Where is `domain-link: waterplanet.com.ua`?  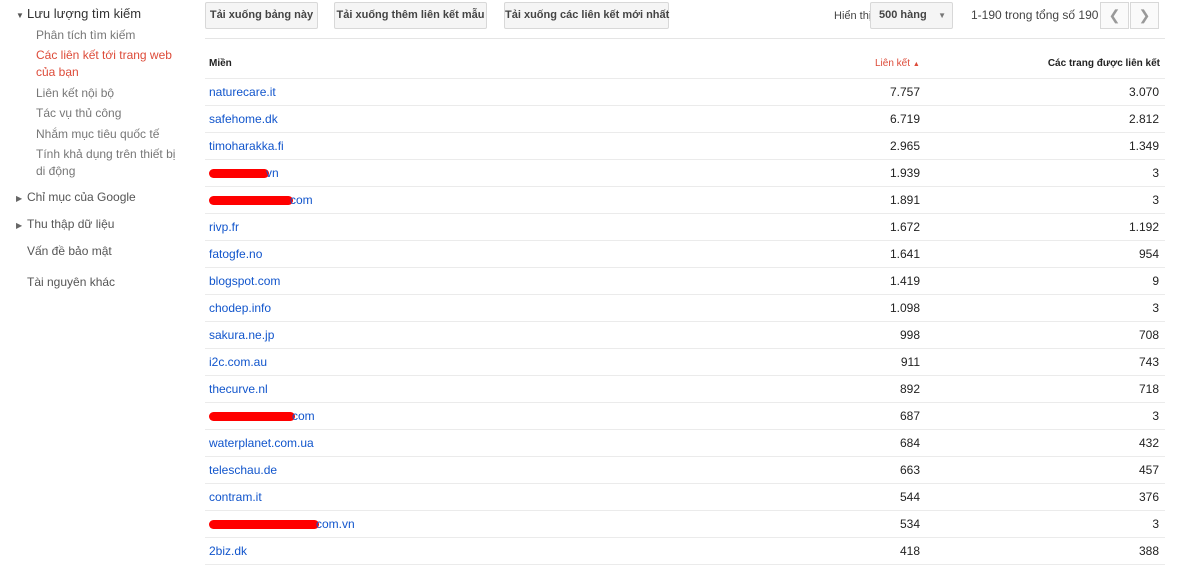 domain-link: waterplanet.com.ua is located at coordinates (261, 443).